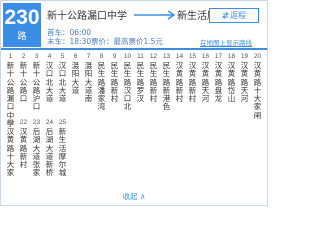  I want to click on stop-number: 25, so click(62, 122).